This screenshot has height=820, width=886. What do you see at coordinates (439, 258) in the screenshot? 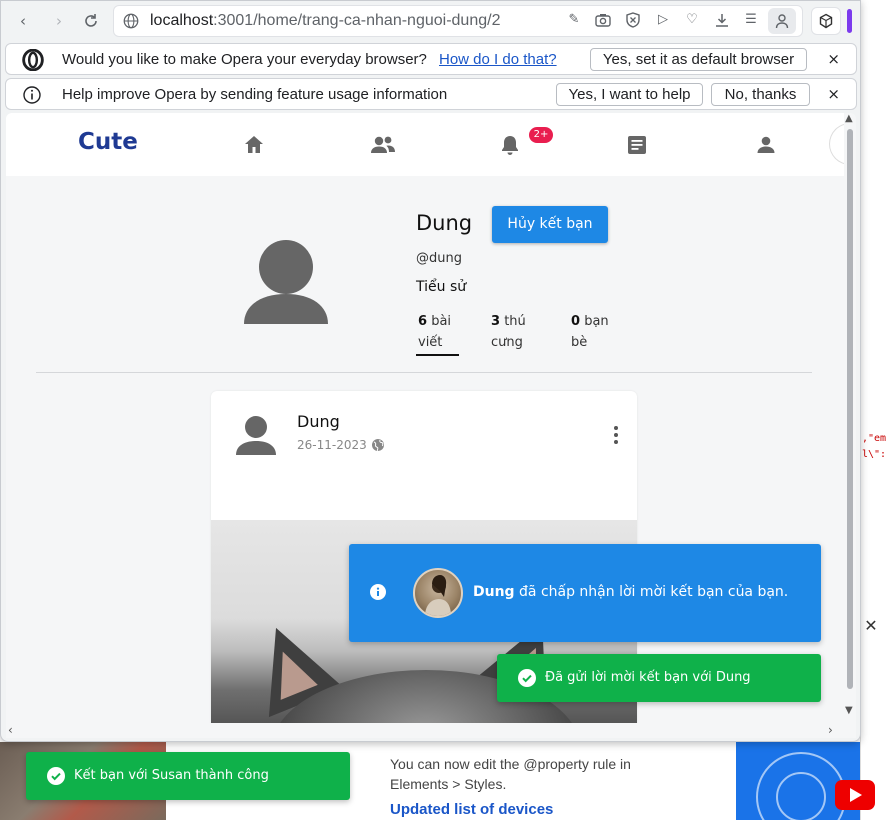
I see `profile-handle: @dung` at bounding box center [439, 258].